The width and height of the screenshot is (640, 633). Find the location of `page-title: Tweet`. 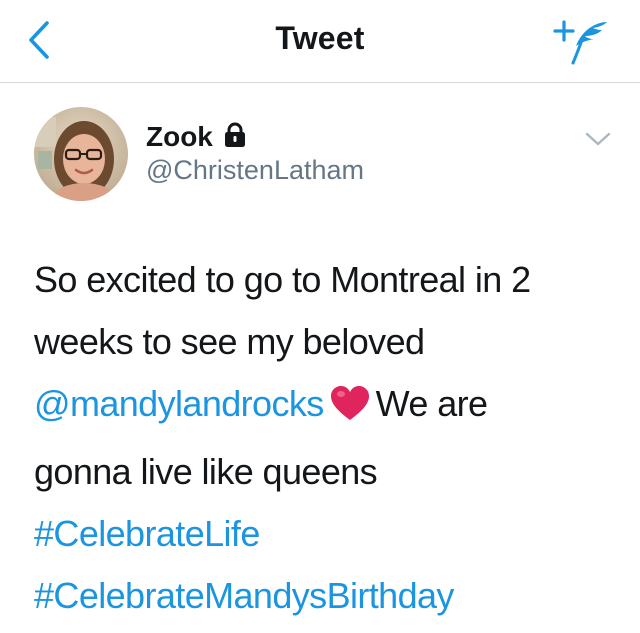

page-title: Tweet is located at coordinates (320, 38).